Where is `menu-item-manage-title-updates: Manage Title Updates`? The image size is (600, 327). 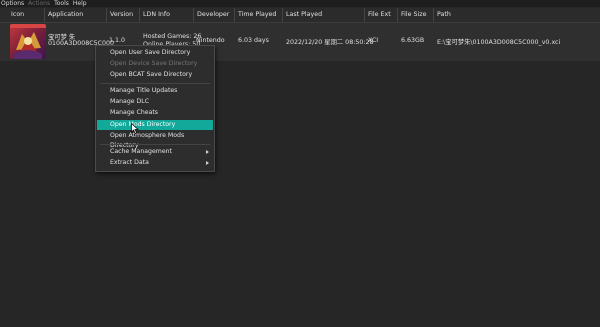
menu-item-manage-title-updates: Manage Title Updates is located at coordinates (155, 91).